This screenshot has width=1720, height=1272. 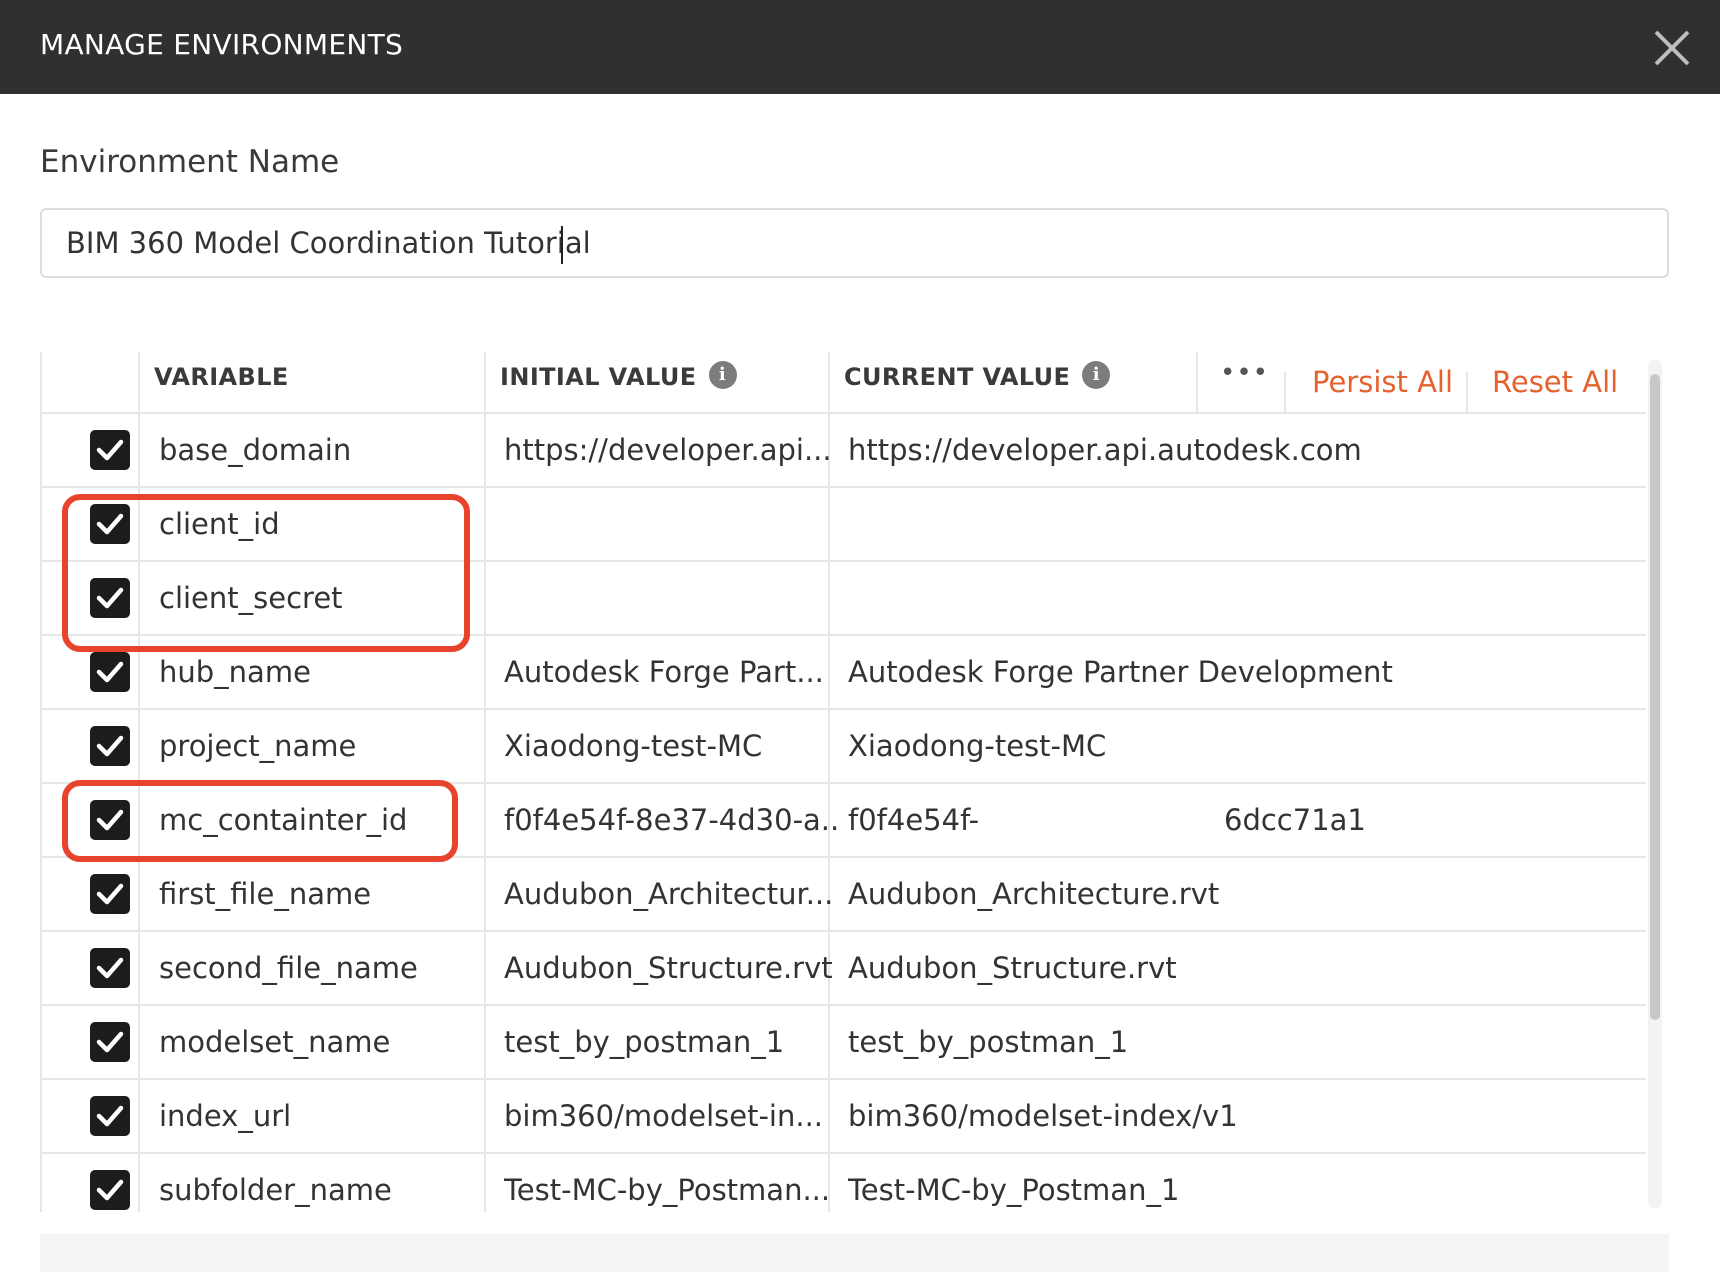 What do you see at coordinates (672, 746) in the screenshot?
I see `initial-value-cell: Xiaodong-test-MC` at bounding box center [672, 746].